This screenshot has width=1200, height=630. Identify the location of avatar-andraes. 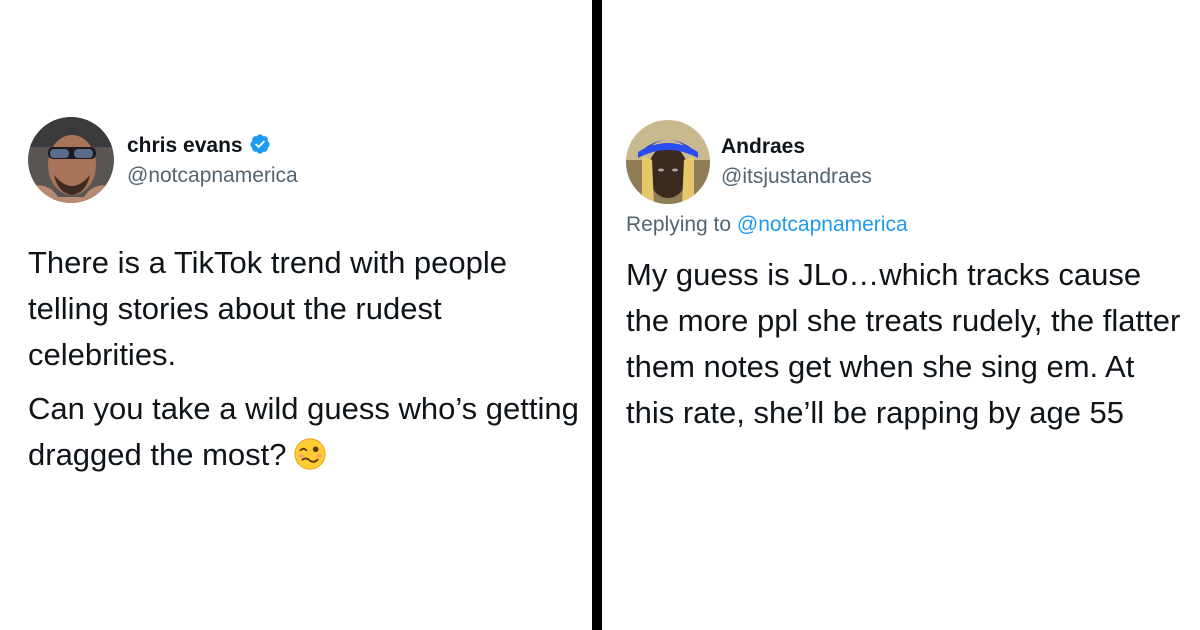
(668, 162).